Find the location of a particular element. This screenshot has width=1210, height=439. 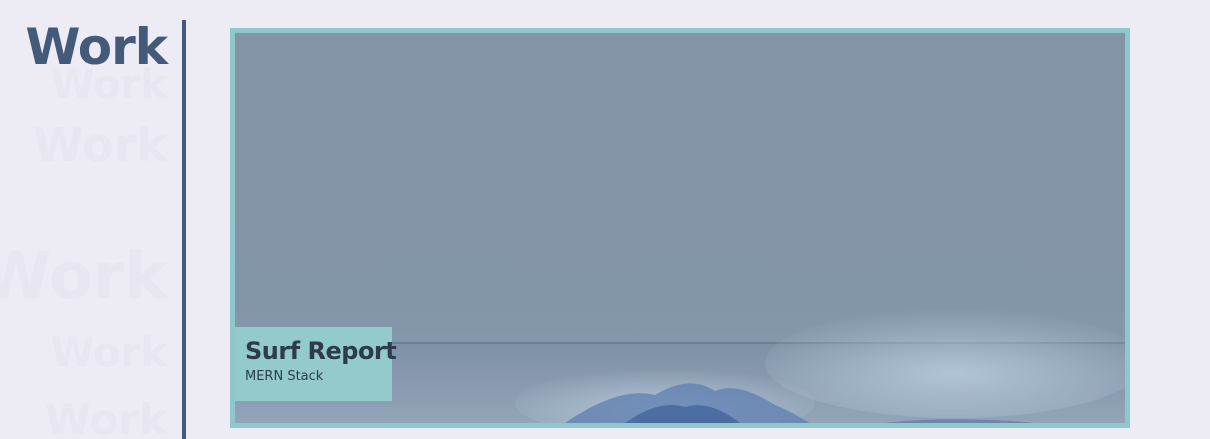

project-subtitle: MERN Stack is located at coordinates (284, 376).